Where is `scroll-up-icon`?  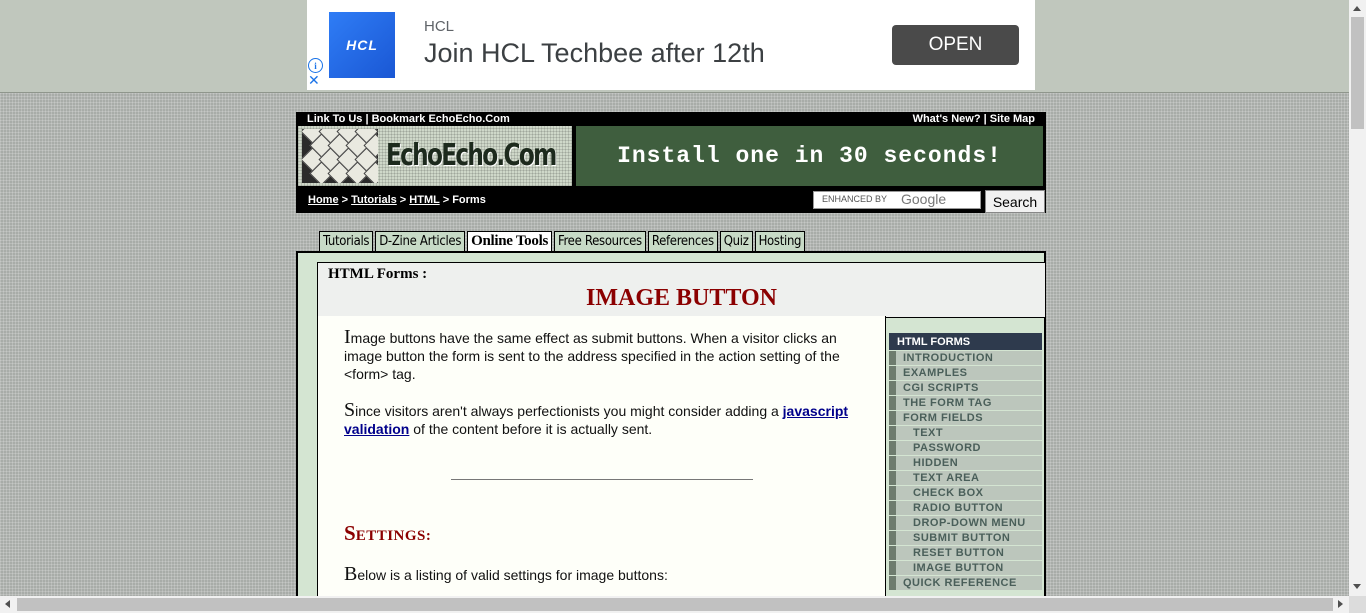
scroll-up-icon is located at coordinates (1357, 8).